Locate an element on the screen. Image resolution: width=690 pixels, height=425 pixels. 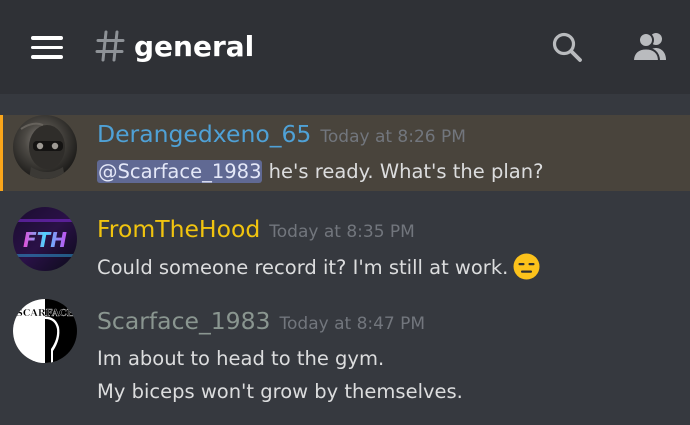
avatar: FTH is located at coordinates (45, 239).